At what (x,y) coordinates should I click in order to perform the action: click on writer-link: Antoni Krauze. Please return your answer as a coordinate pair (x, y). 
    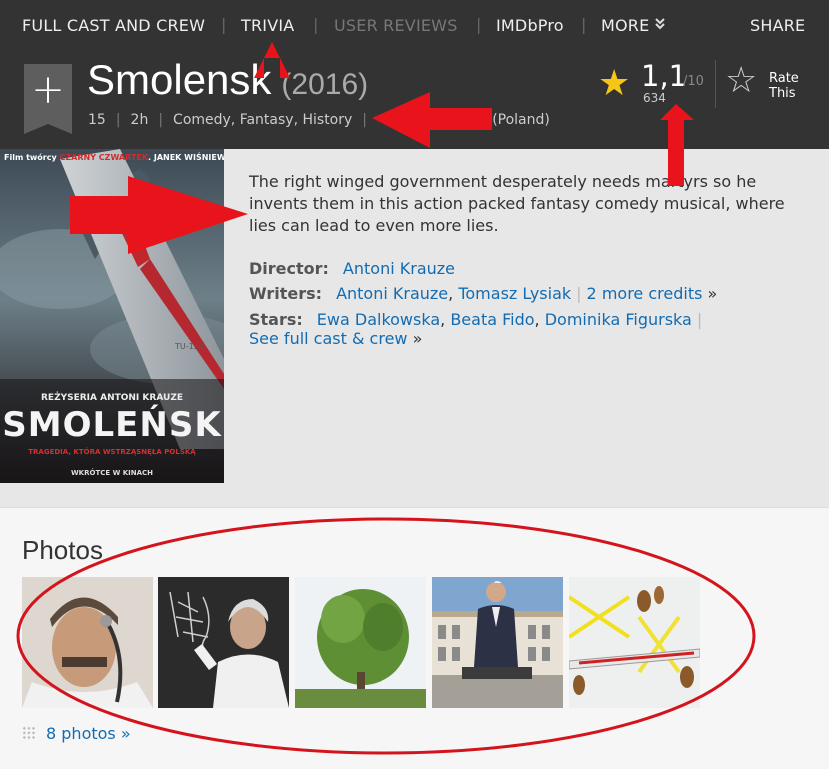
    Looking at the image, I should click on (392, 293).